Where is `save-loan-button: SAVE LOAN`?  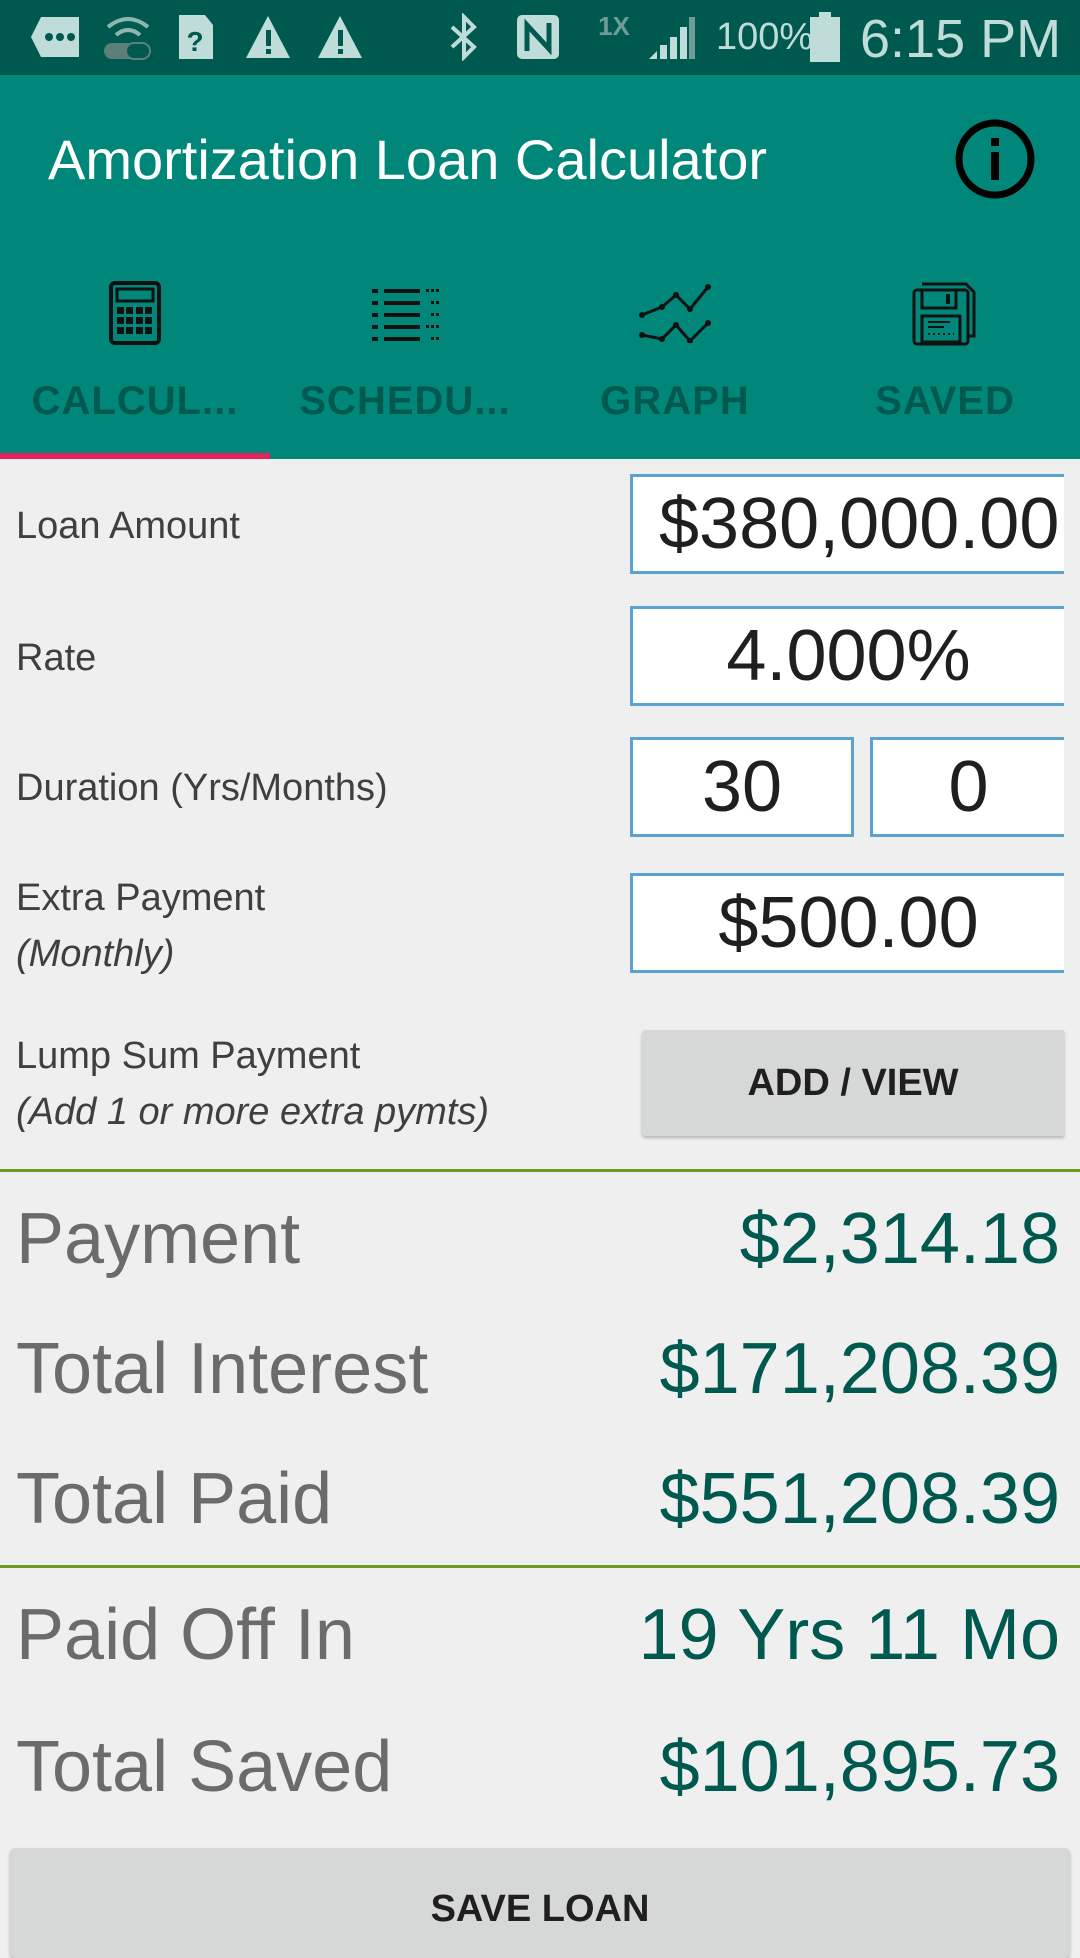
save-loan-button: SAVE LOAN is located at coordinates (540, 1903).